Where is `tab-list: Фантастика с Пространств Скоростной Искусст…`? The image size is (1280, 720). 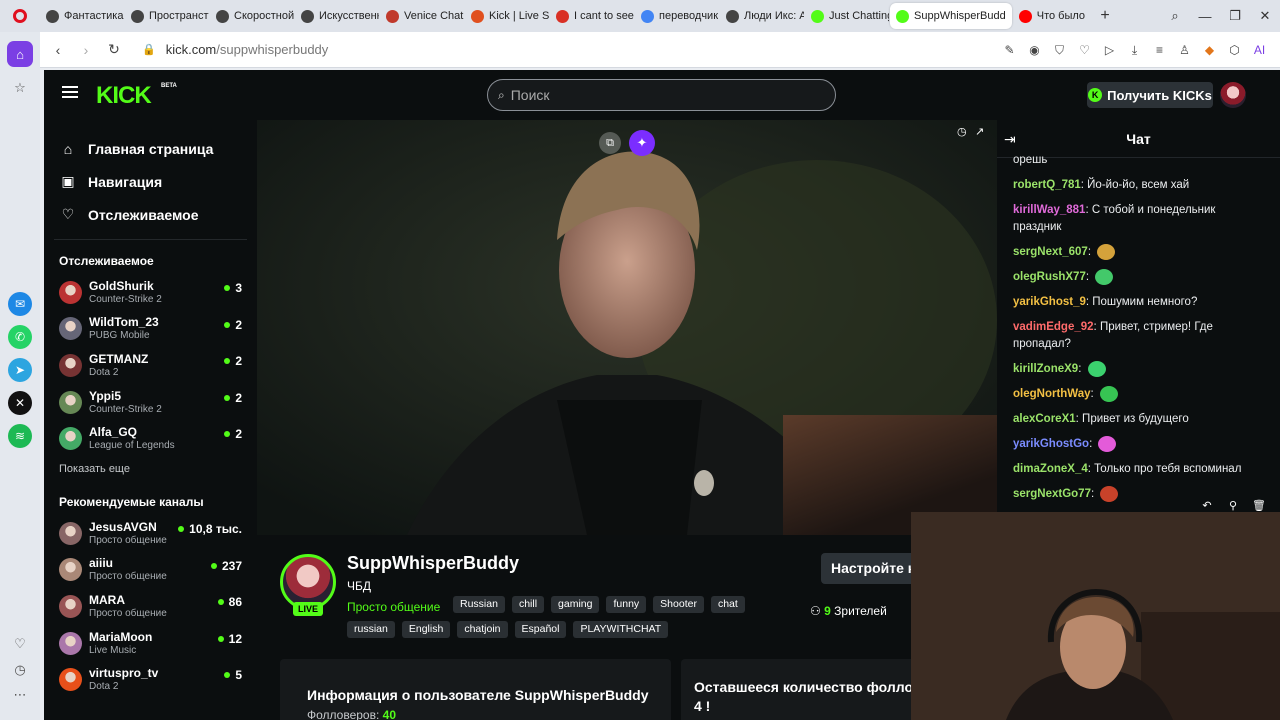 tab-list: Фантастика с Пространств Скоростной Искусст… is located at coordinates (566, 16).